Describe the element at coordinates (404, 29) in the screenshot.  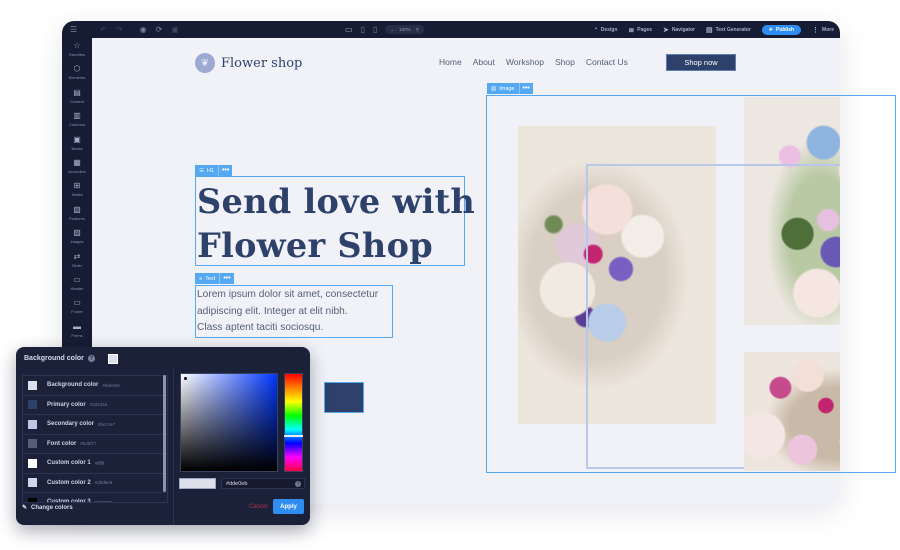
I see `zoom-selector: ⌄ 100% ⚲` at that location.